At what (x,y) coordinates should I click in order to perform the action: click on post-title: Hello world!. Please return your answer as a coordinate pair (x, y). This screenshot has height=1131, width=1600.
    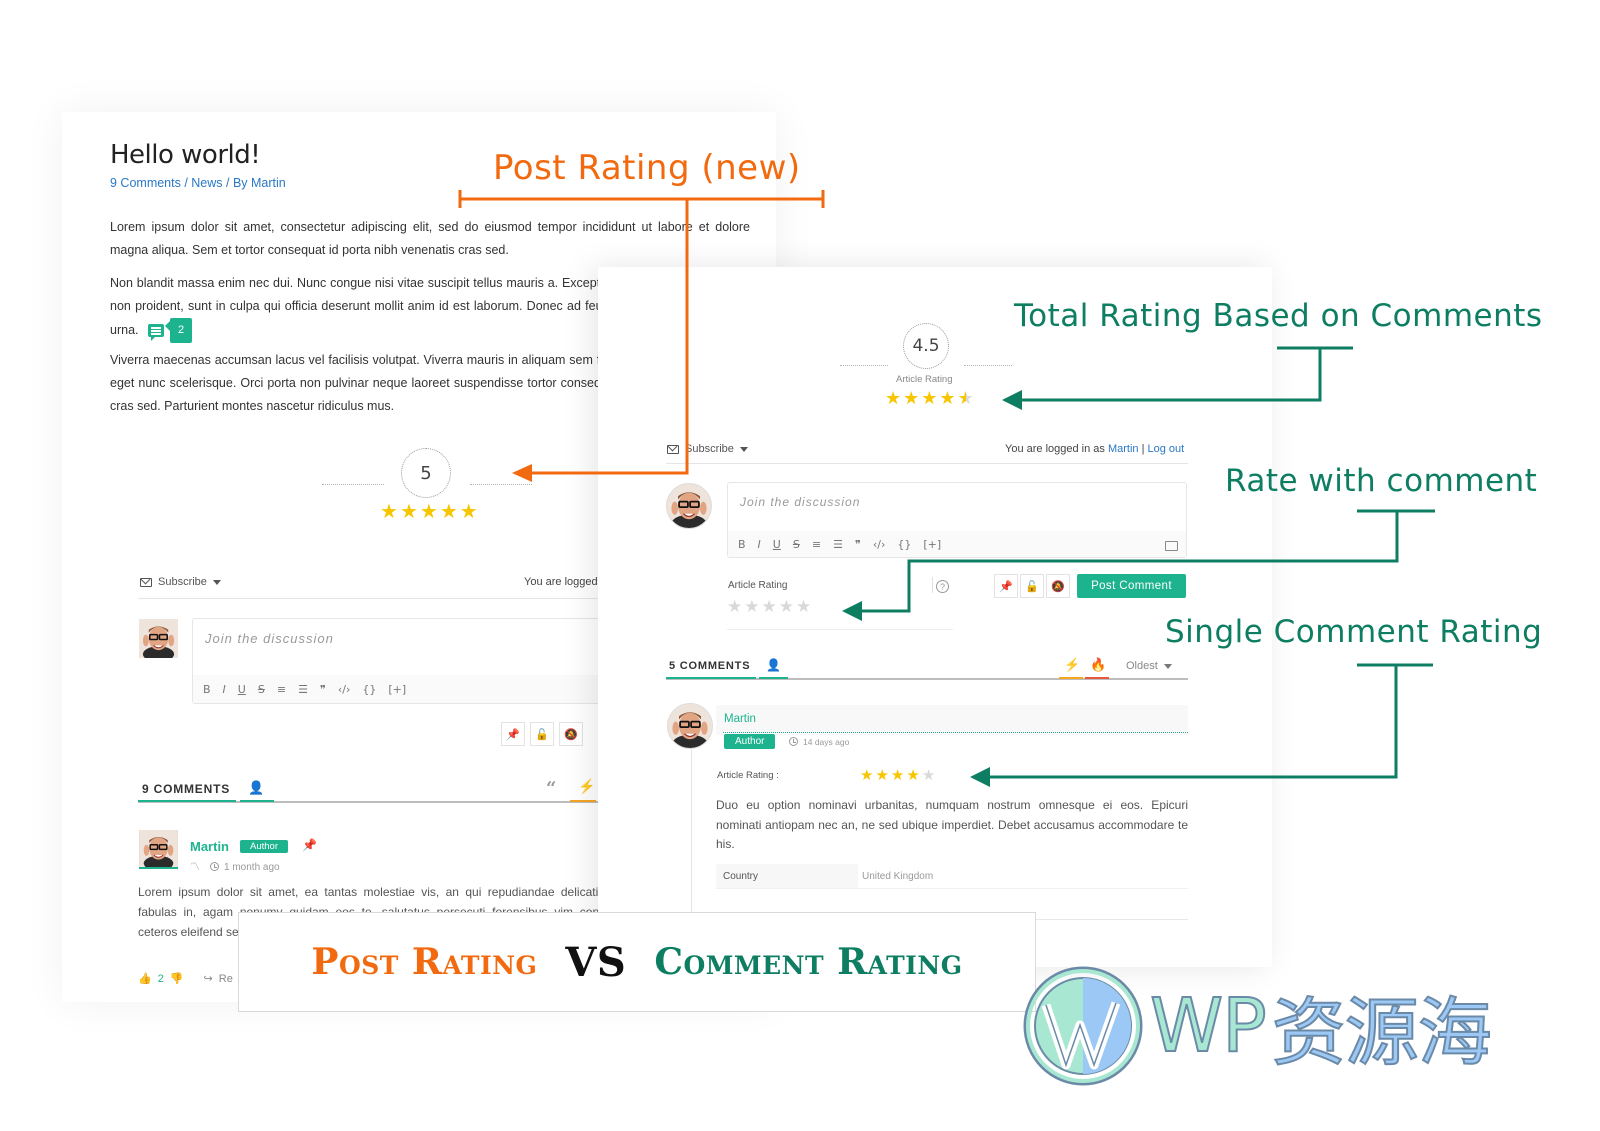
    Looking at the image, I should click on (185, 155).